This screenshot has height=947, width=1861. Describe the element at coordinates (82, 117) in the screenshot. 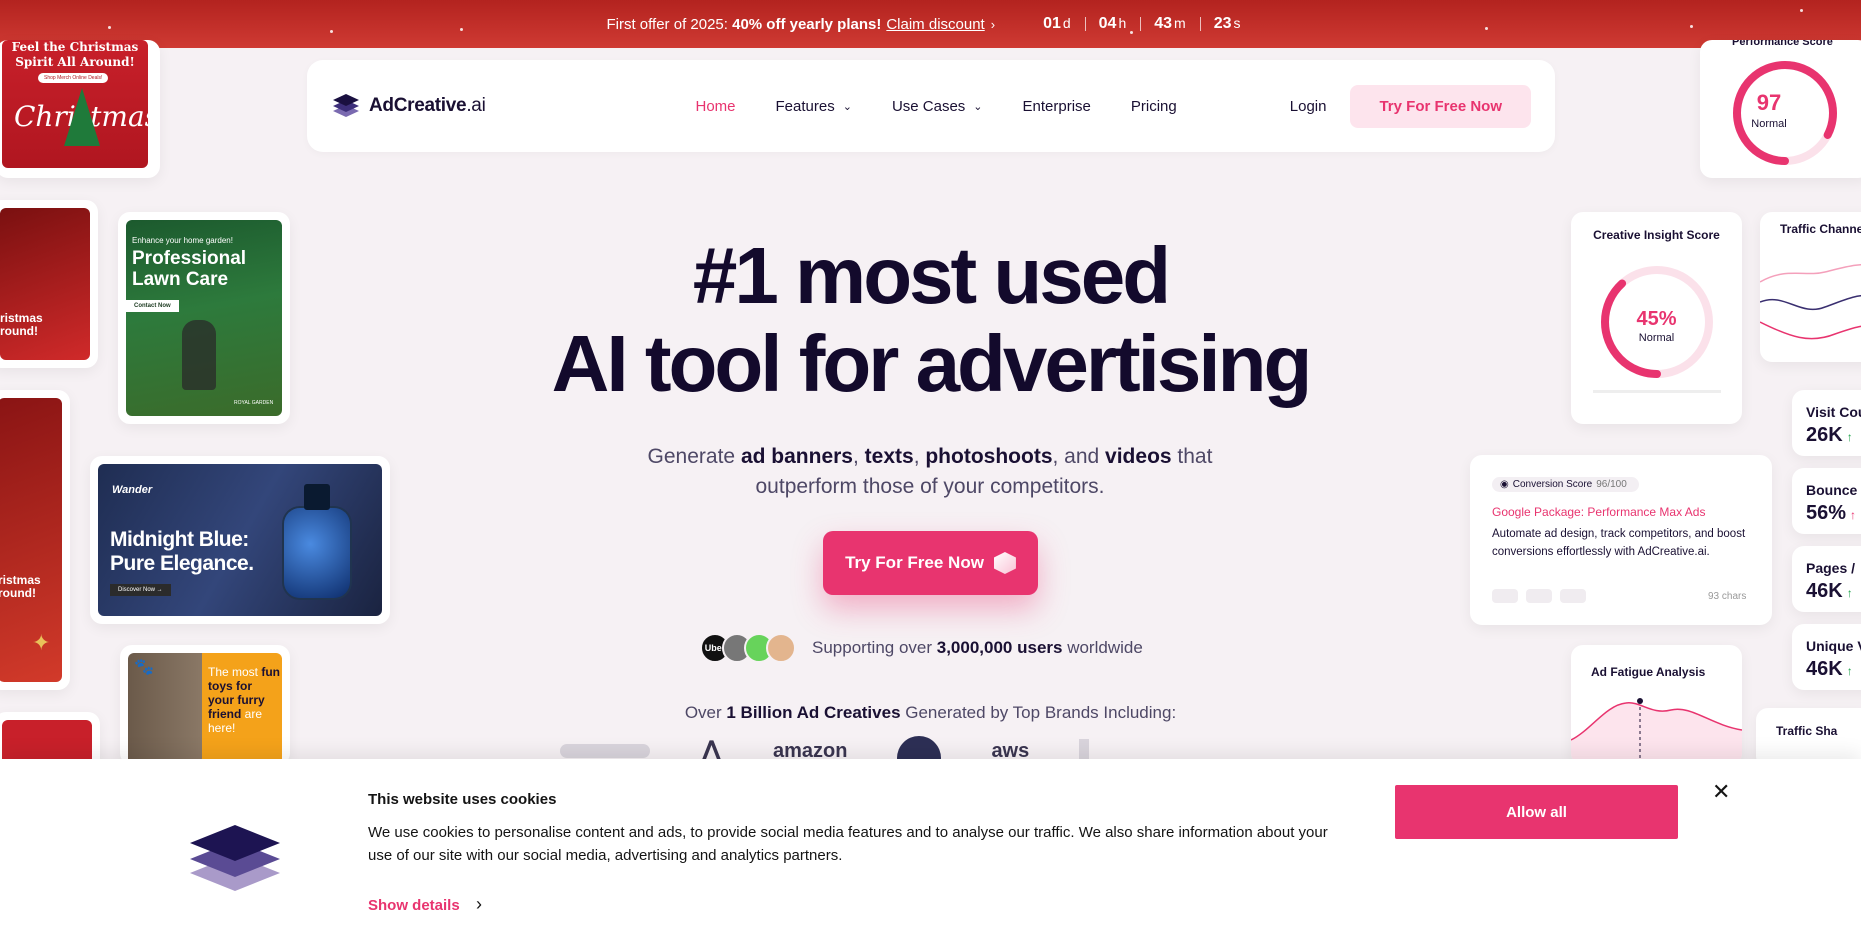

I see `christmas-tree-icon` at that location.